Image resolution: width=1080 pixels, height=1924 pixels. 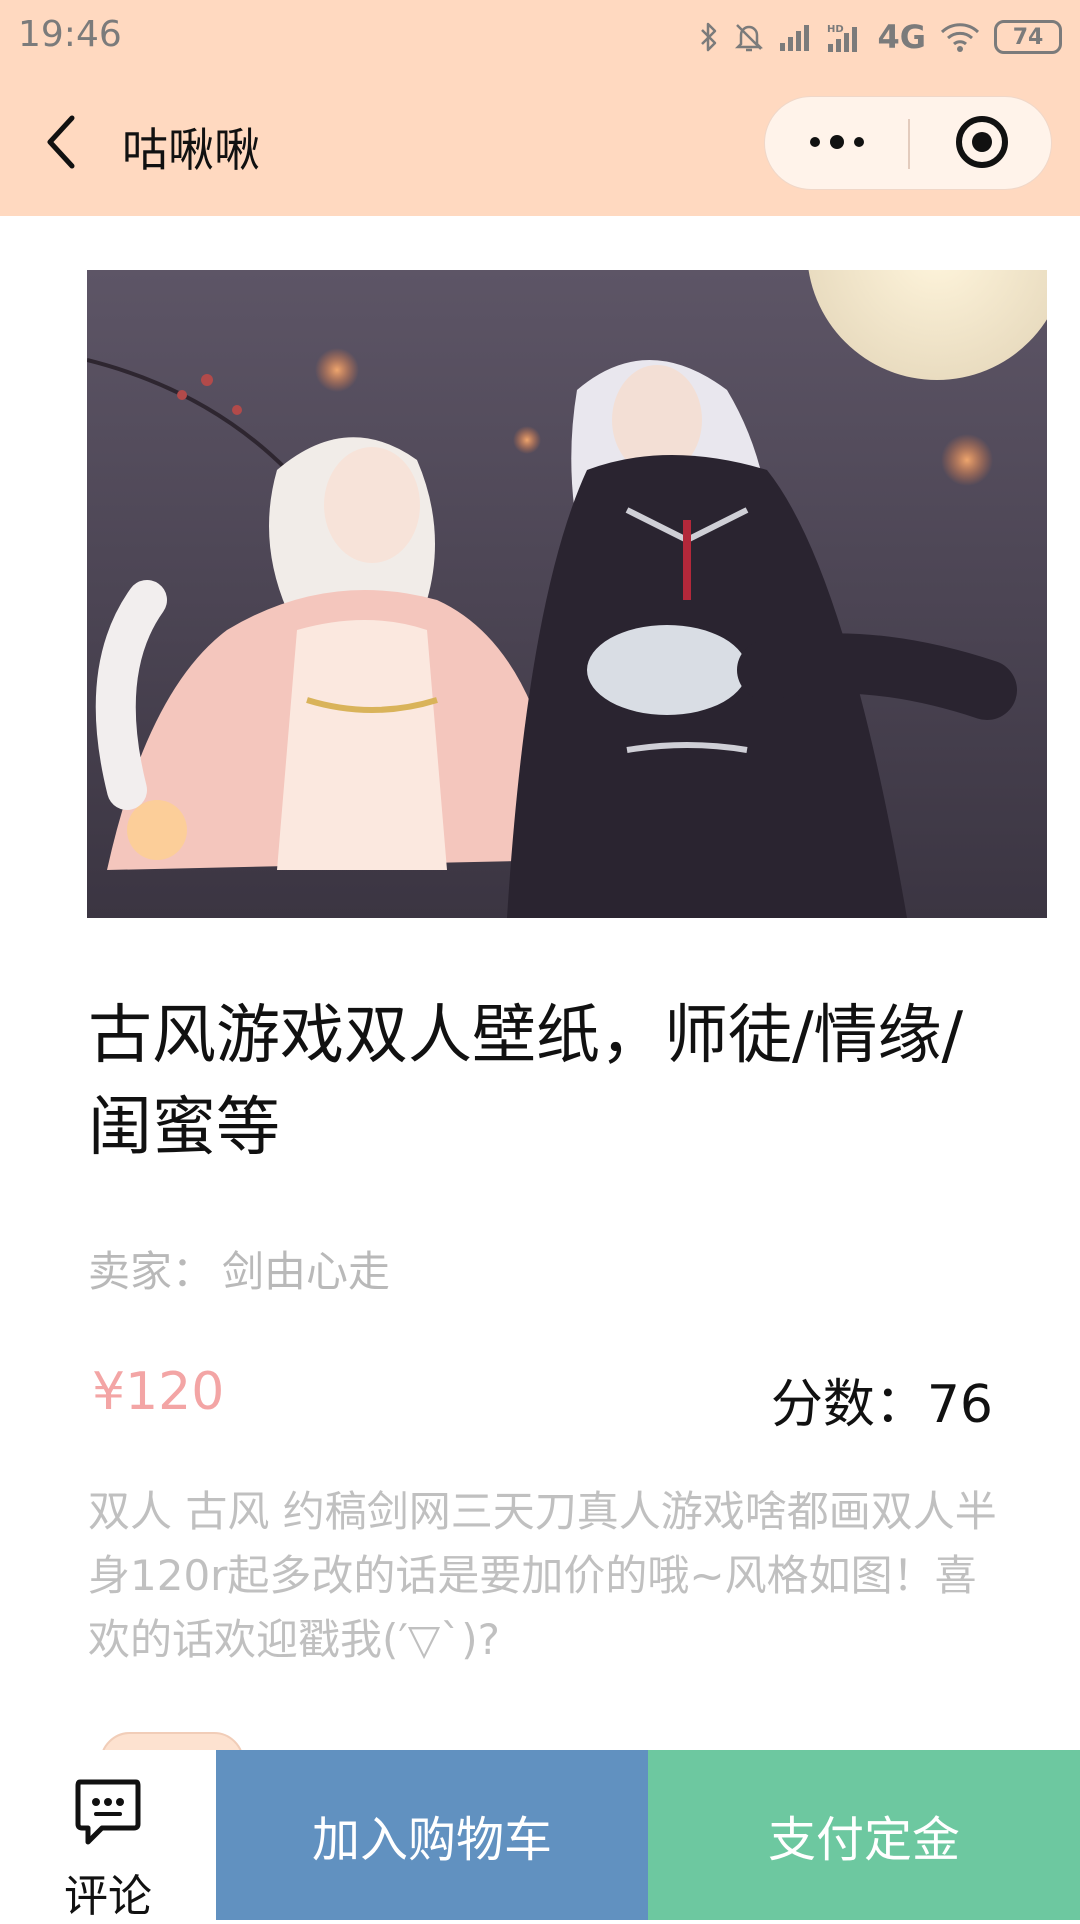 I want to click on score-label: 分数：, so click(x=848, y=1405).